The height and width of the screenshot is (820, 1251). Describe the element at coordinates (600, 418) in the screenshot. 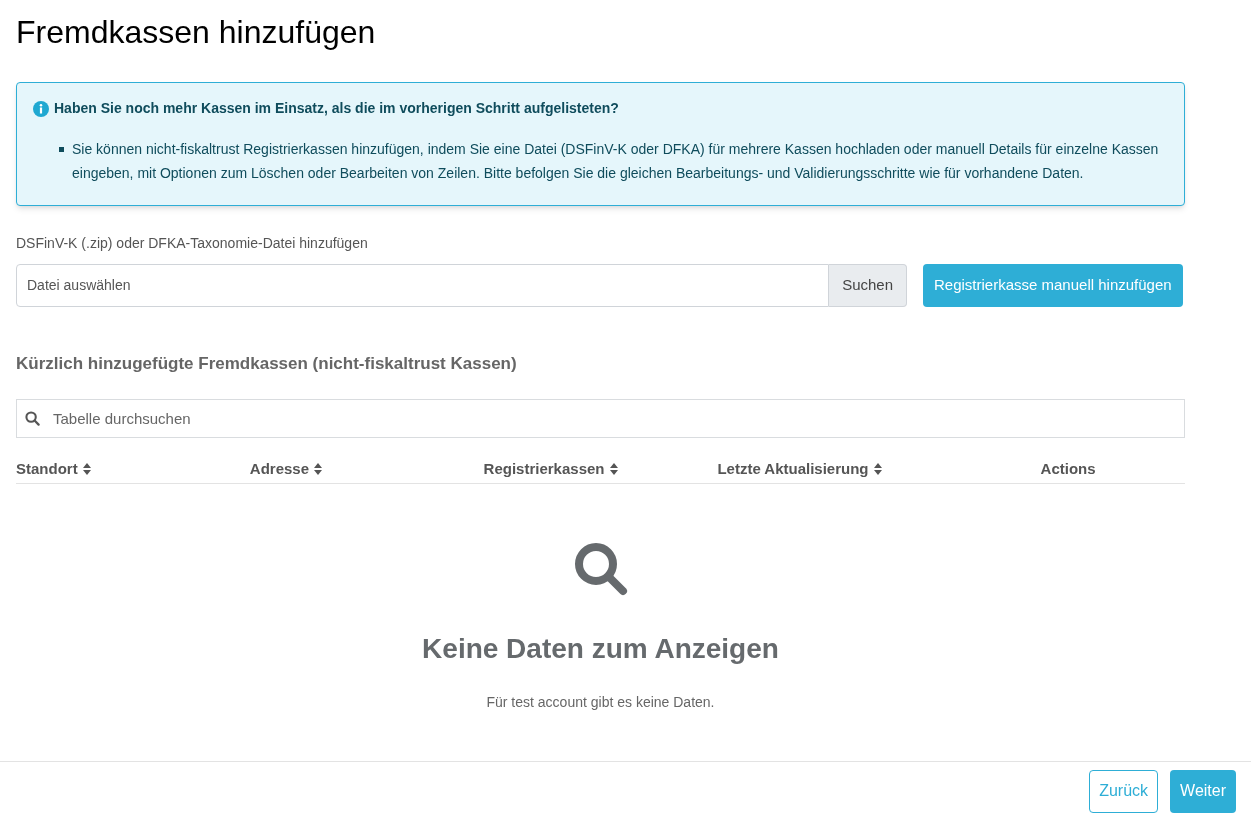

I see `table-search-field: Tabelle durchsuchen` at that location.